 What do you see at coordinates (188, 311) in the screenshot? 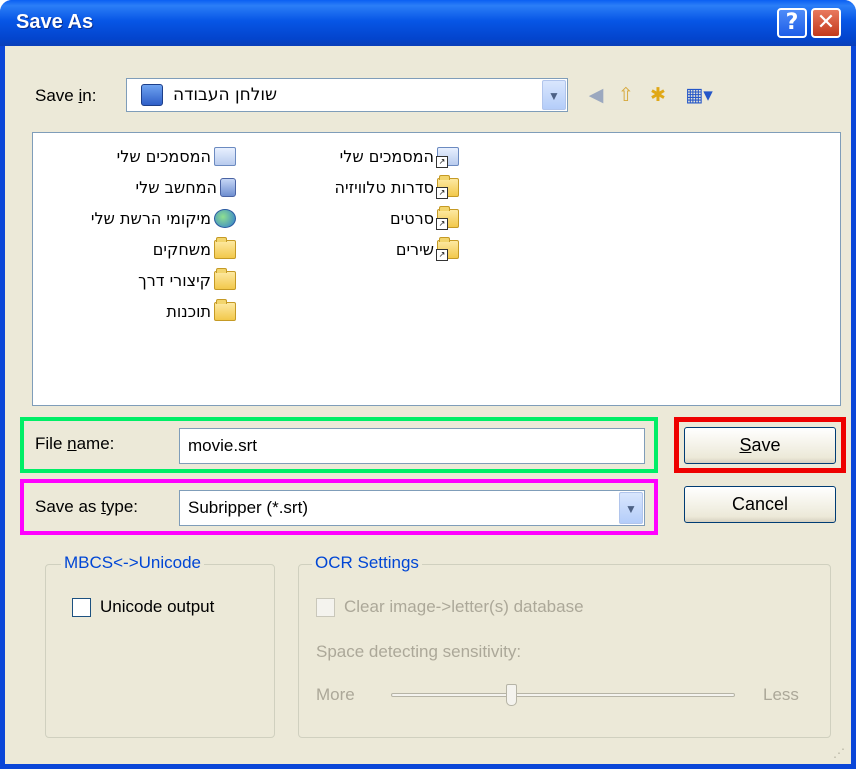
I see `list-item-label: תוכנות` at bounding box center [188, 311].